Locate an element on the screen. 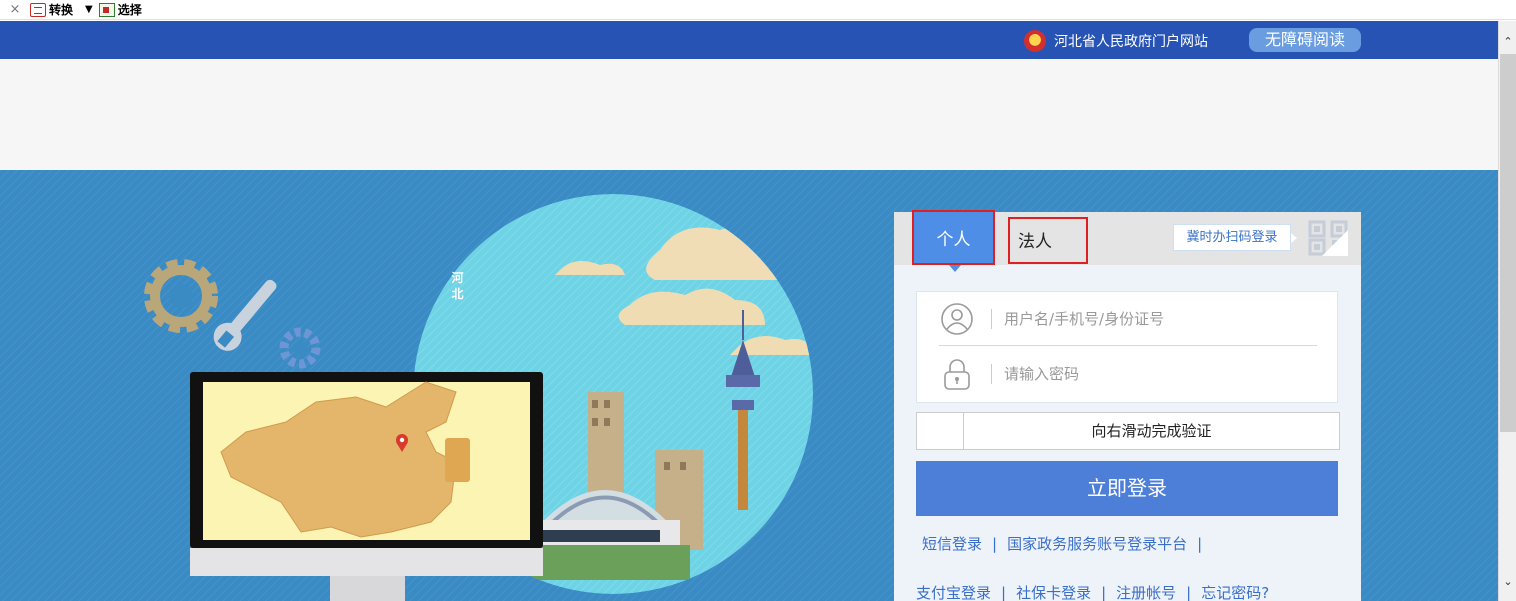  login-tabs: 个人 法人 冀时办扫码登录 is located at coordinates (1127, 241).